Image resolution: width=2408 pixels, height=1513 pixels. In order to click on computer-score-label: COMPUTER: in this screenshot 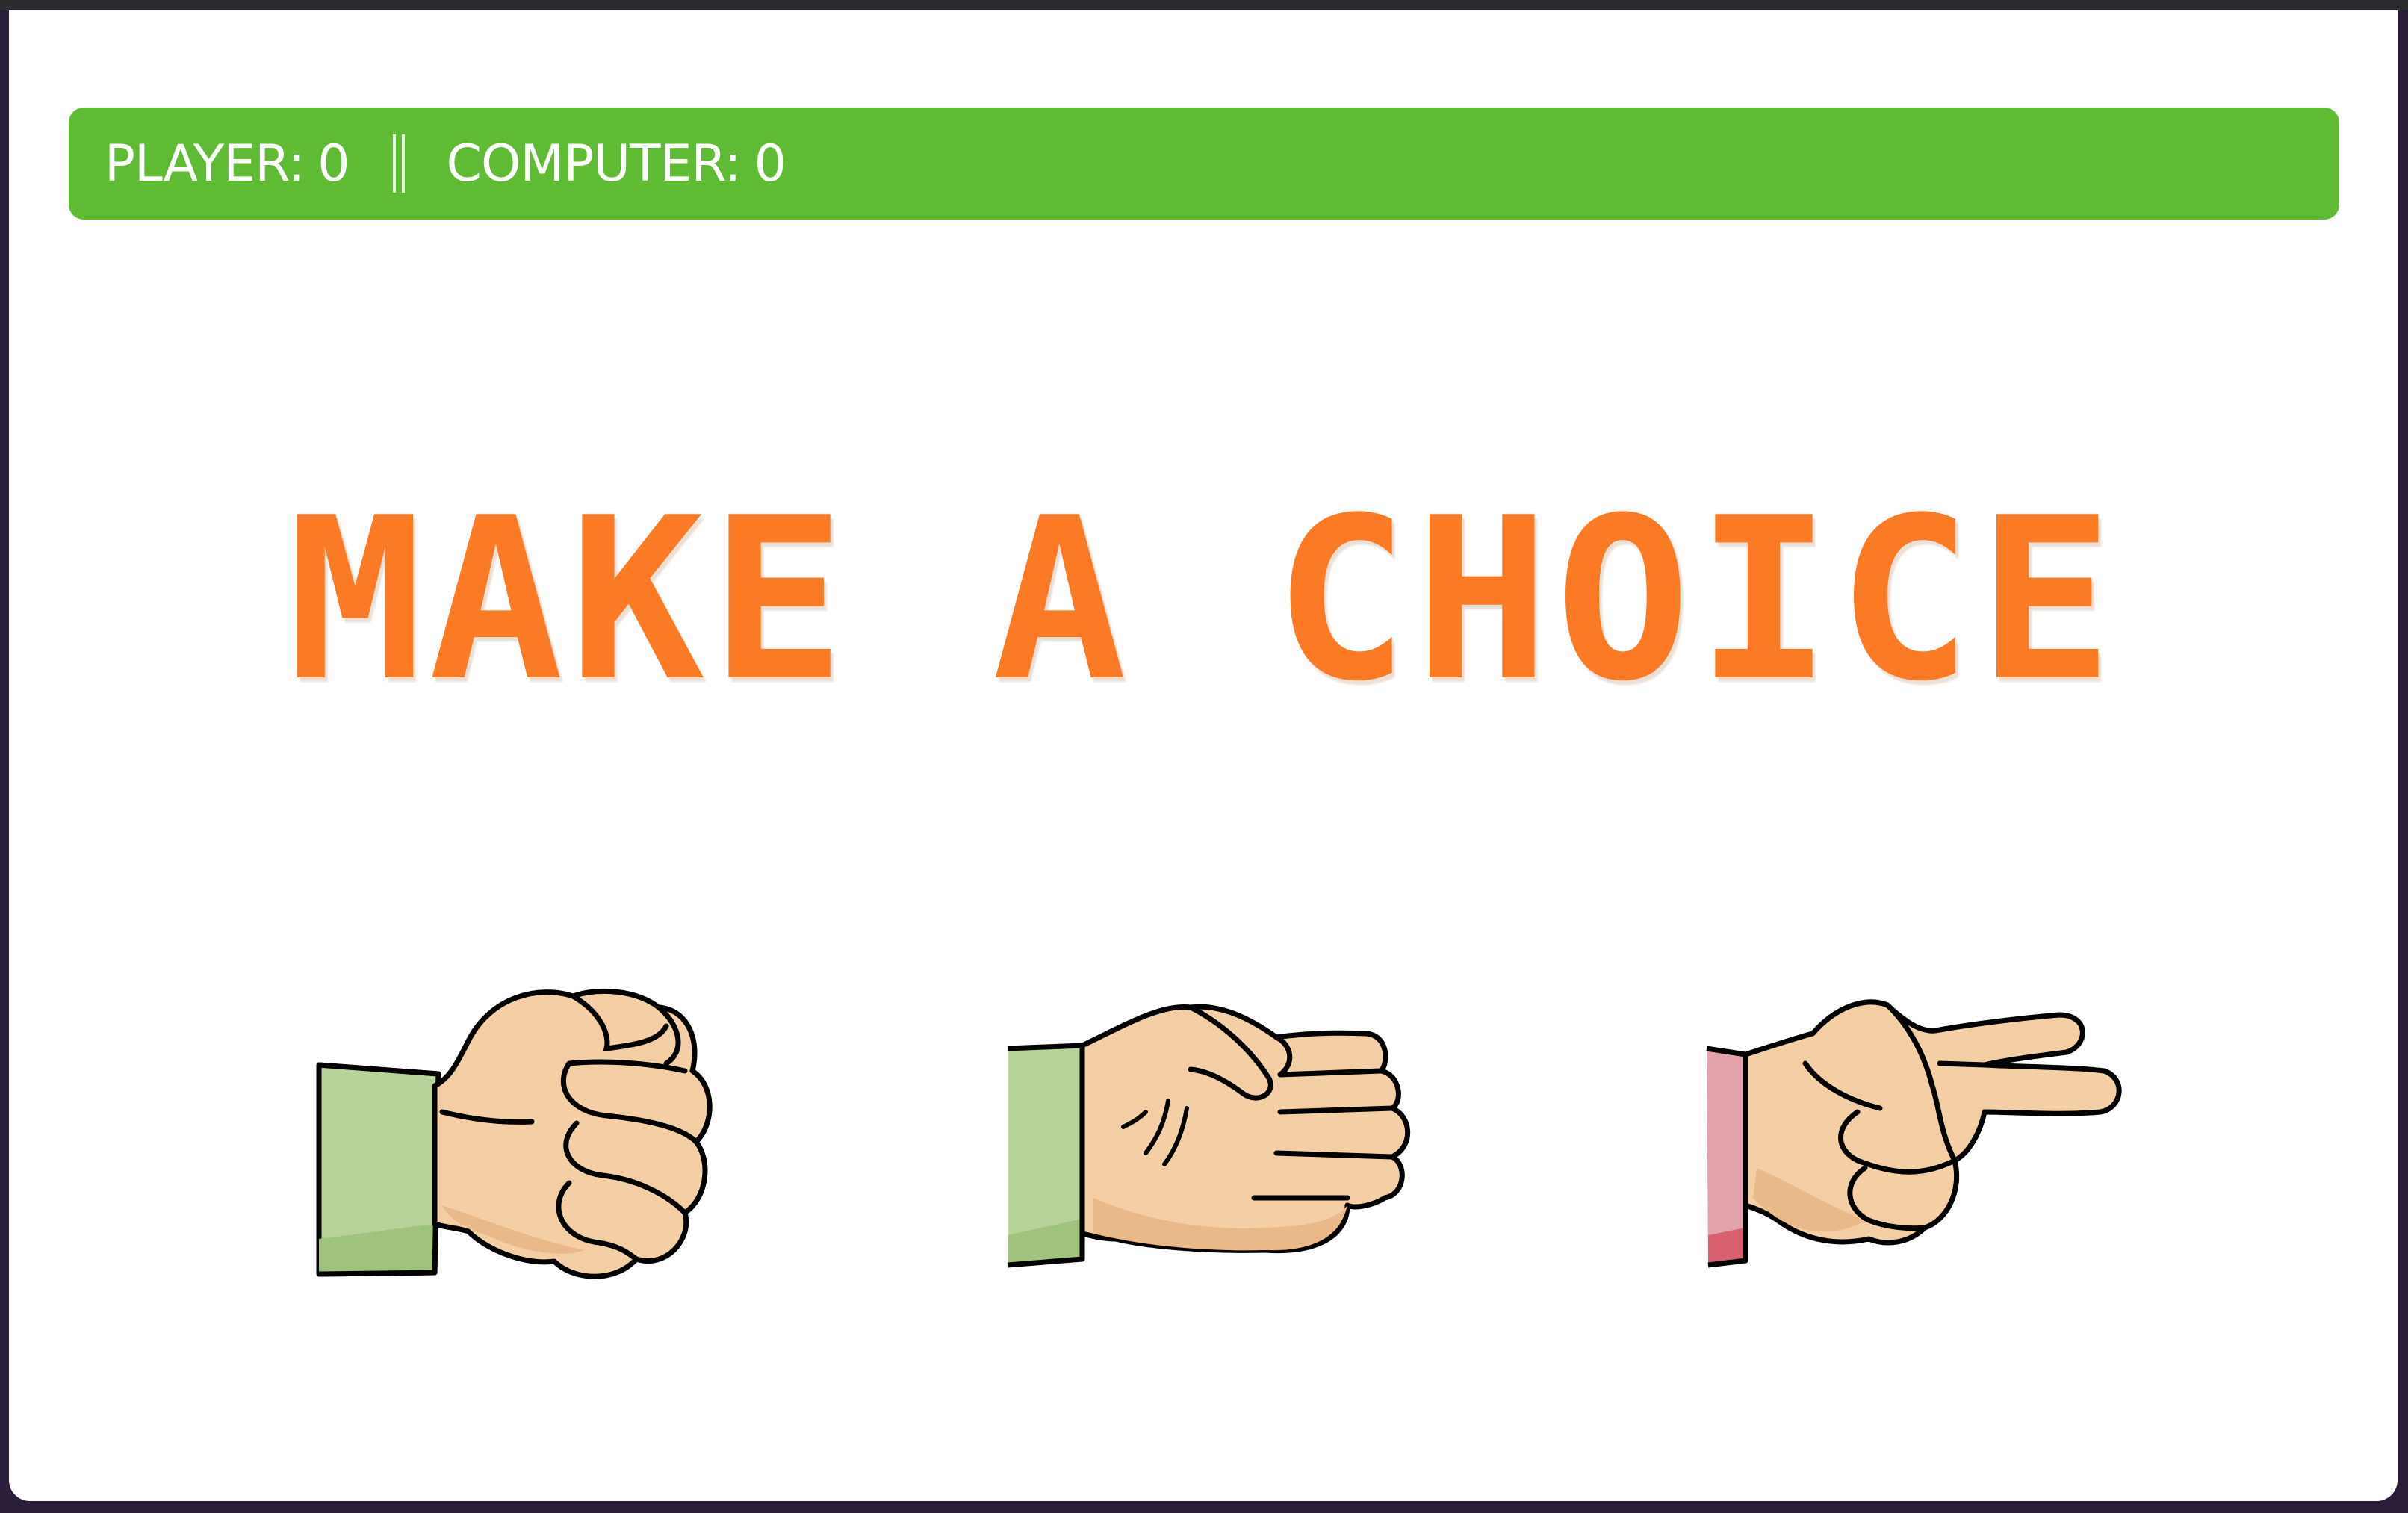, I will do `click(594, 163)`.